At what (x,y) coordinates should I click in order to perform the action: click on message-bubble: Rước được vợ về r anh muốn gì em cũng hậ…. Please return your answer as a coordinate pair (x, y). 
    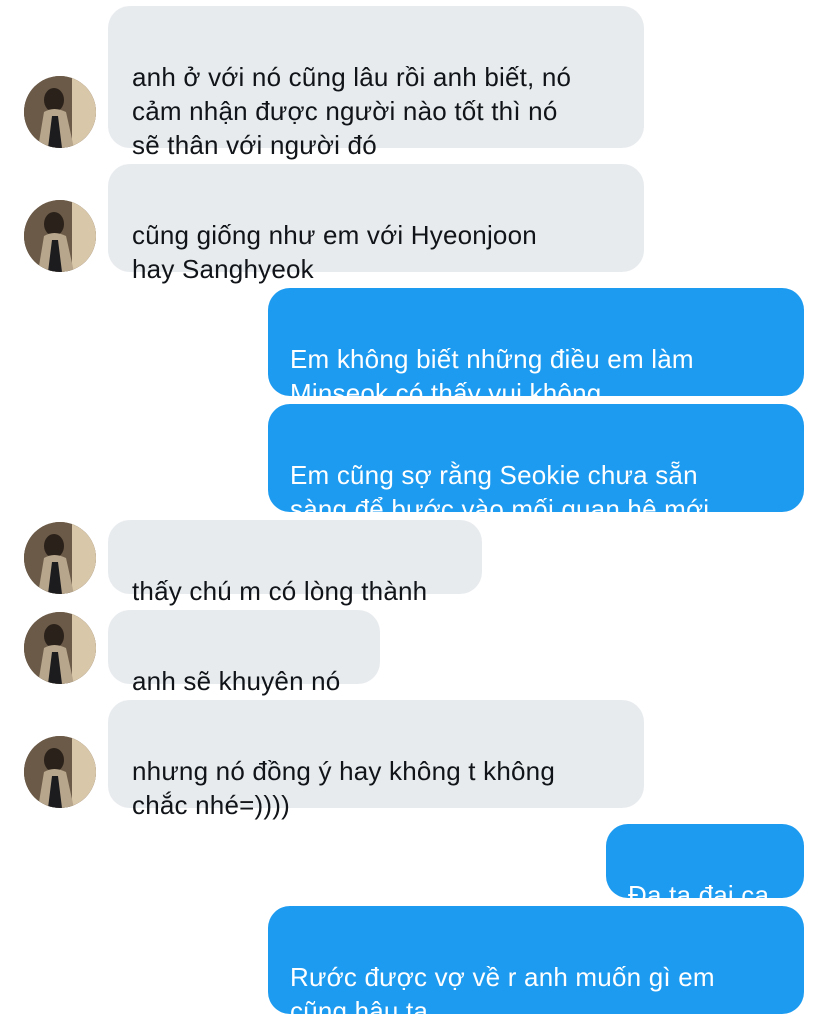
    Looking at the image, I should click on (536, 966).